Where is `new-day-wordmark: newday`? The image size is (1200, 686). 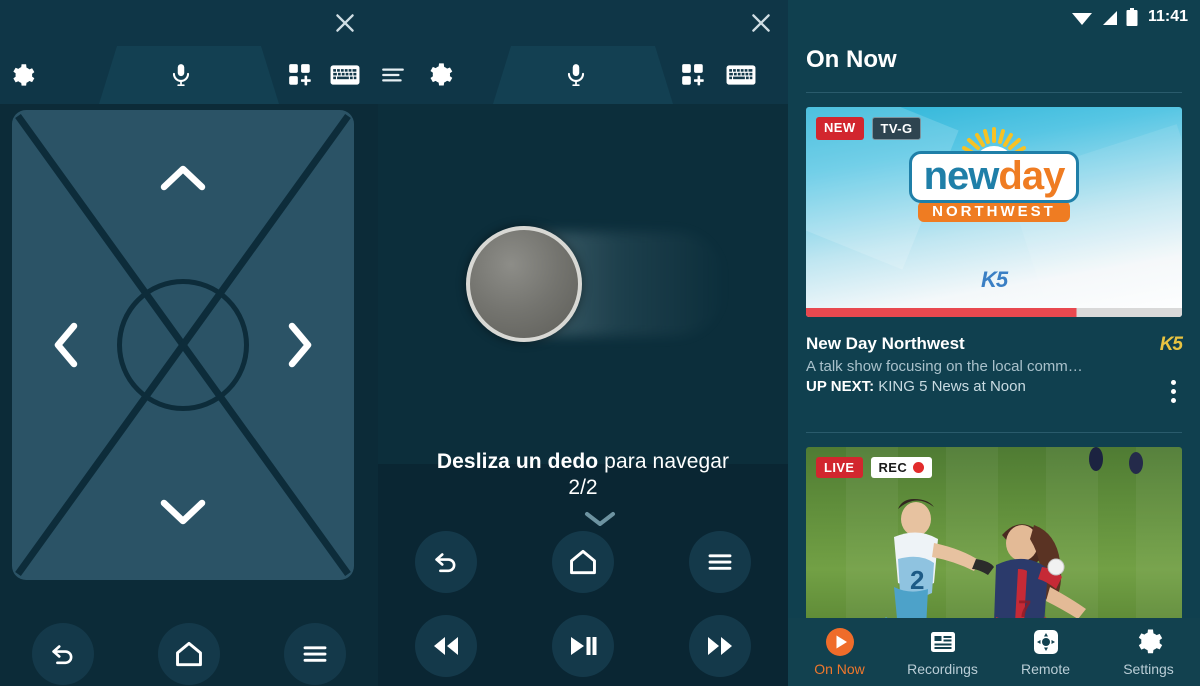
new-day-wordmark: newday is located at coordinates (994, 177).